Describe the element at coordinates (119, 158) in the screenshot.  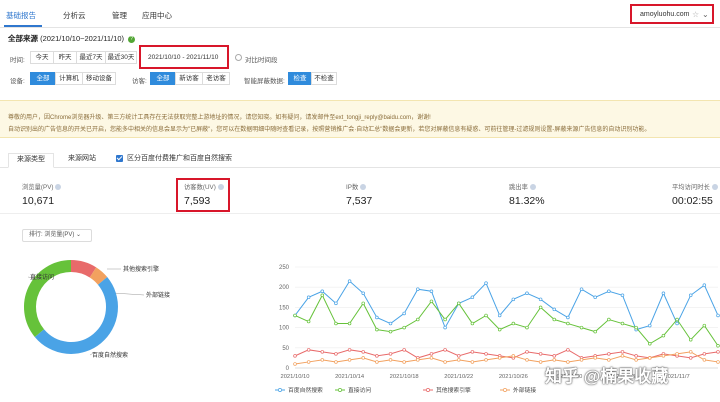
I see `distinguish-checkbox` at that location.